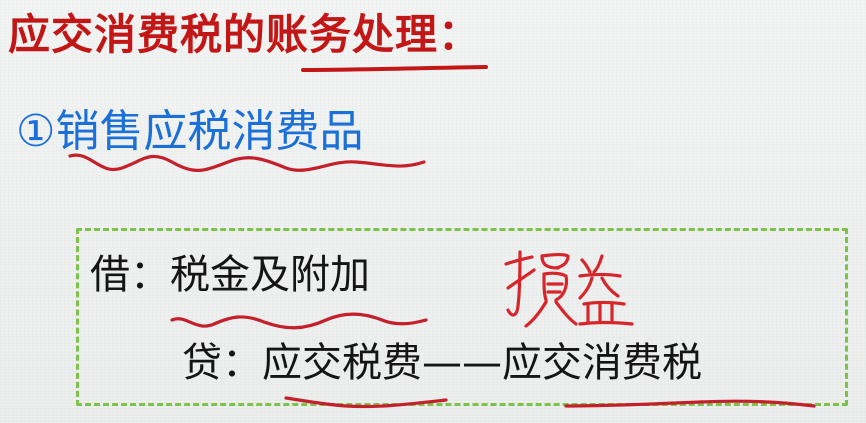 The width and height of the screenshot is (866, 423). Describe the element at coordinates (569, 289) in the screenshot. I see `handwritten-note-sunyi: 损益` at that location.